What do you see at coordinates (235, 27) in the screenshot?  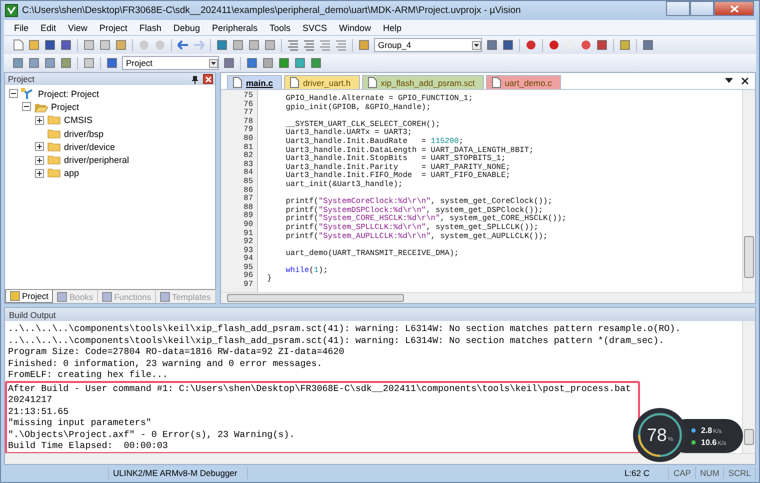 I see `menu-item: Peripherals` at bounding box center [235, 27].